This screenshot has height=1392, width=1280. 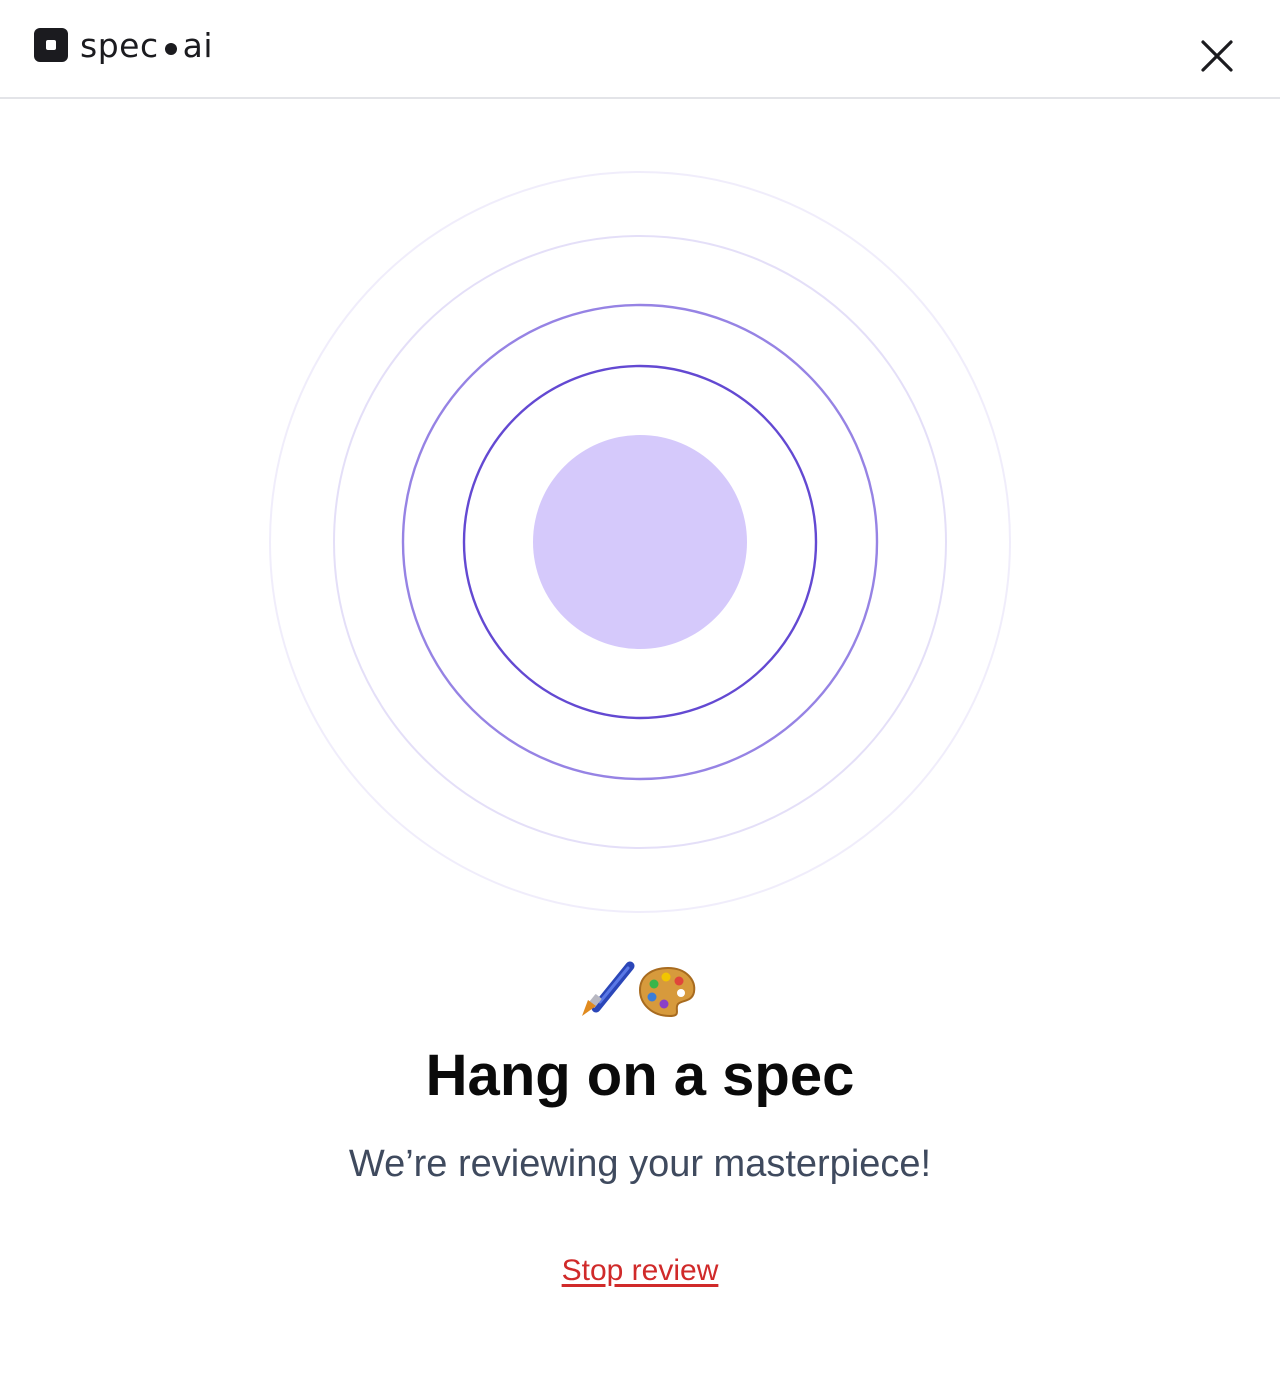 I want to click on stop-review-container: Stop review, so click(x=640, y=1271).